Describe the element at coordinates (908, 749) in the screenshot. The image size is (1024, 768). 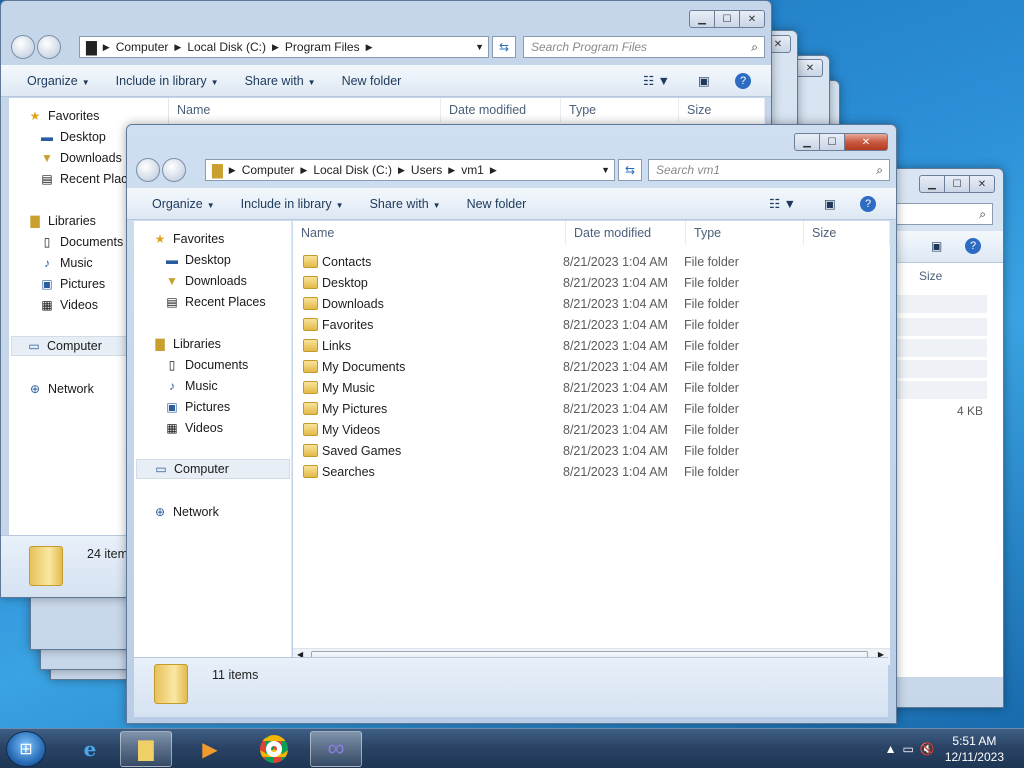
I see `network-status-icon: ▭` at that location.